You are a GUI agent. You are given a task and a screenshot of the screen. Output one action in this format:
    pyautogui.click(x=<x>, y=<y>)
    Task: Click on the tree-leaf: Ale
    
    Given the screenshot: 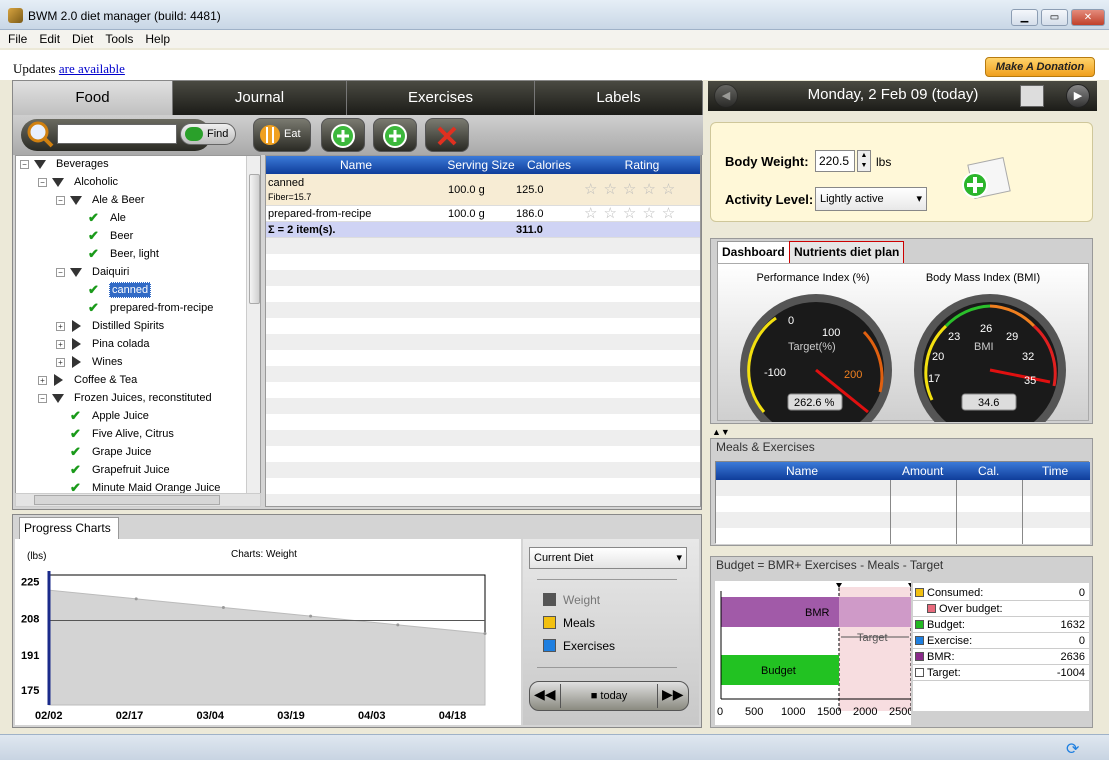 What is the action you would take?
    pyautogui.click(x=118, y=218)
    